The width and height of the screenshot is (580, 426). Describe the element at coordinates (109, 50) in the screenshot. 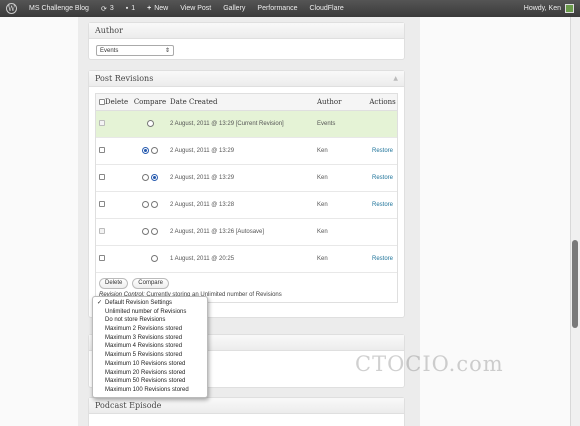

I see `author-select-value: Events` at that location.